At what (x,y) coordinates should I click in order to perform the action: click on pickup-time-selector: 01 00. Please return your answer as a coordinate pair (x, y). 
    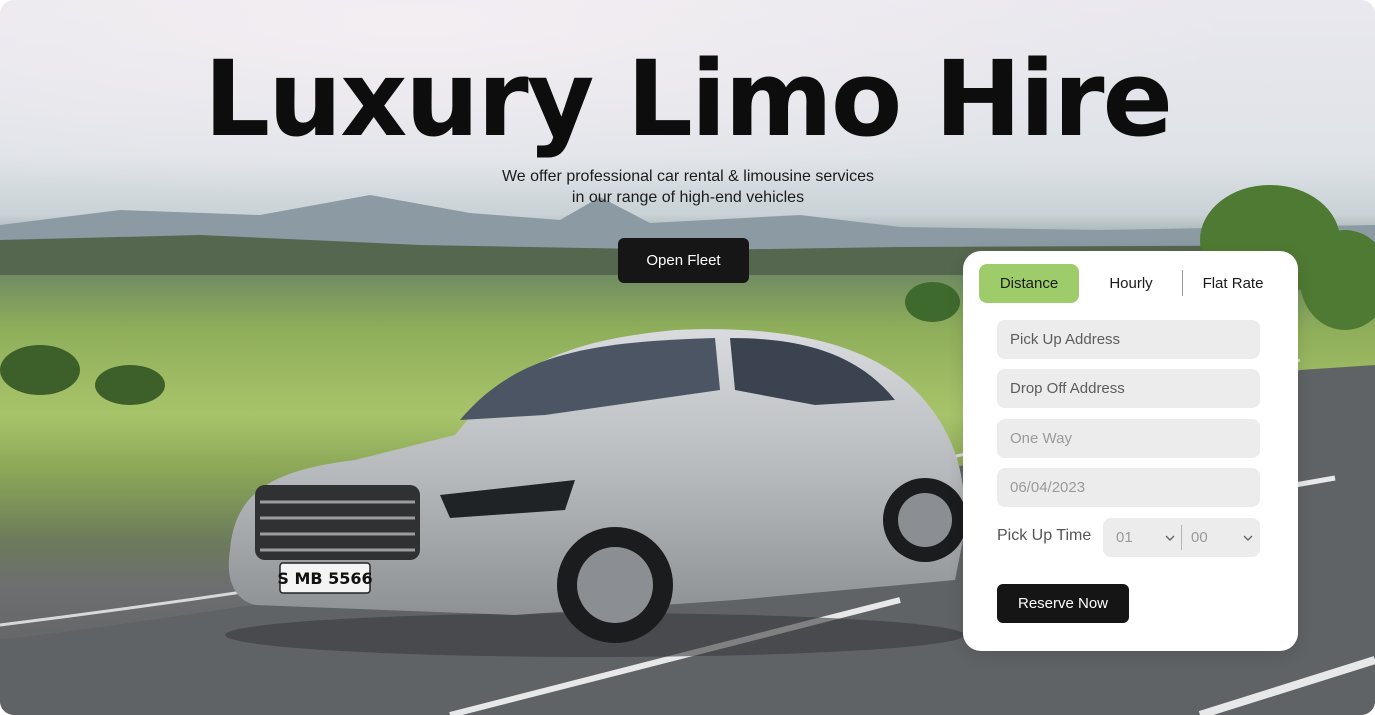
    Looking at the image, I should click on (1181, 537).